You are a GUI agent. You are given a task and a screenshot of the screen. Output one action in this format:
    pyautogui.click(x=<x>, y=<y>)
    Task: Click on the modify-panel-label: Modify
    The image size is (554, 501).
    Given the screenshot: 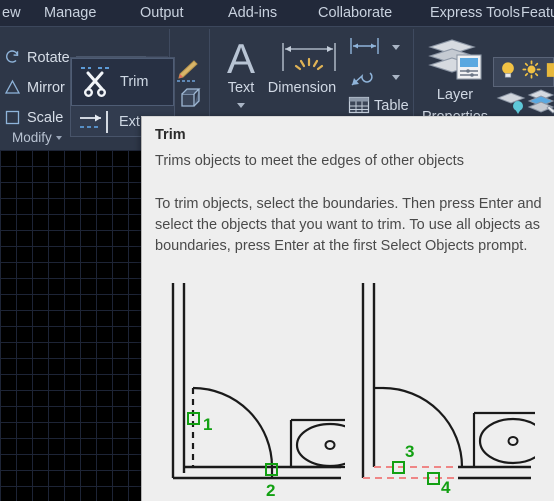 What is the action you would take?
    pyautogui.click(x=37, y=137)
    